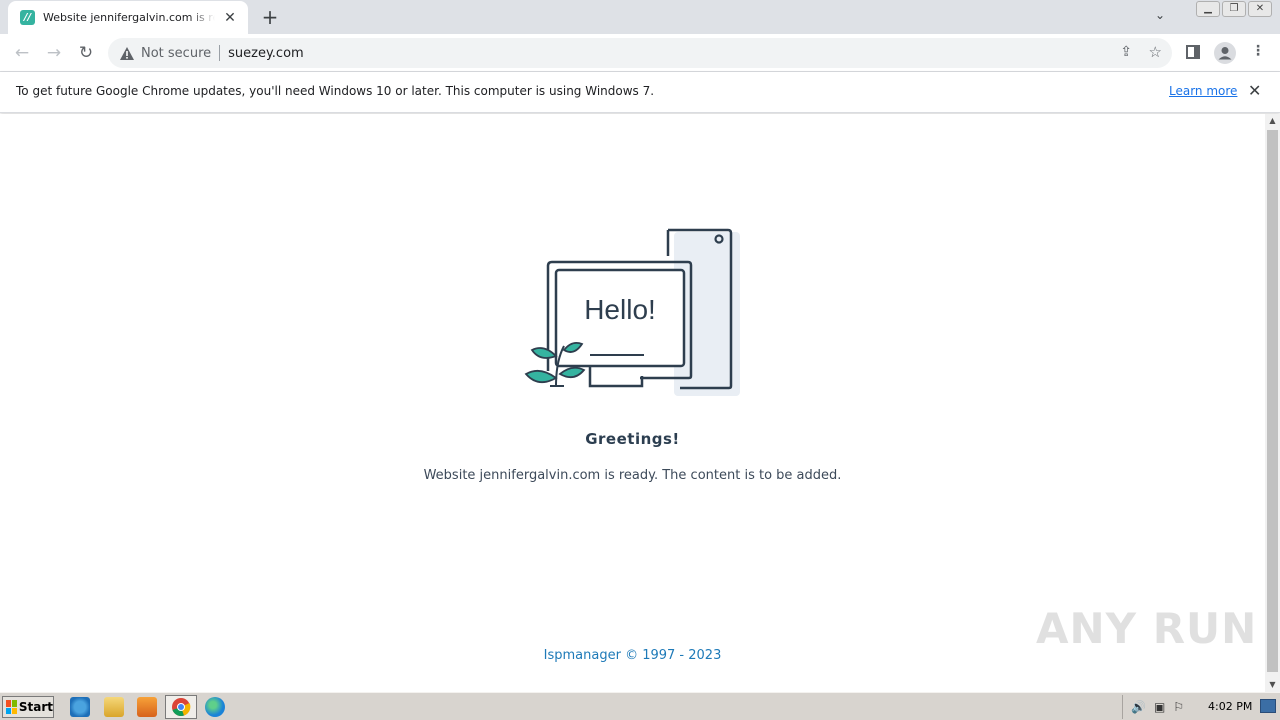 The width and height of the screenshot is (1280, 720). What do you see at coordinates (1258, 53) in the screenshot?
I see `kebab-menu-icon: ⋮` at bounding box center [1258, 53].